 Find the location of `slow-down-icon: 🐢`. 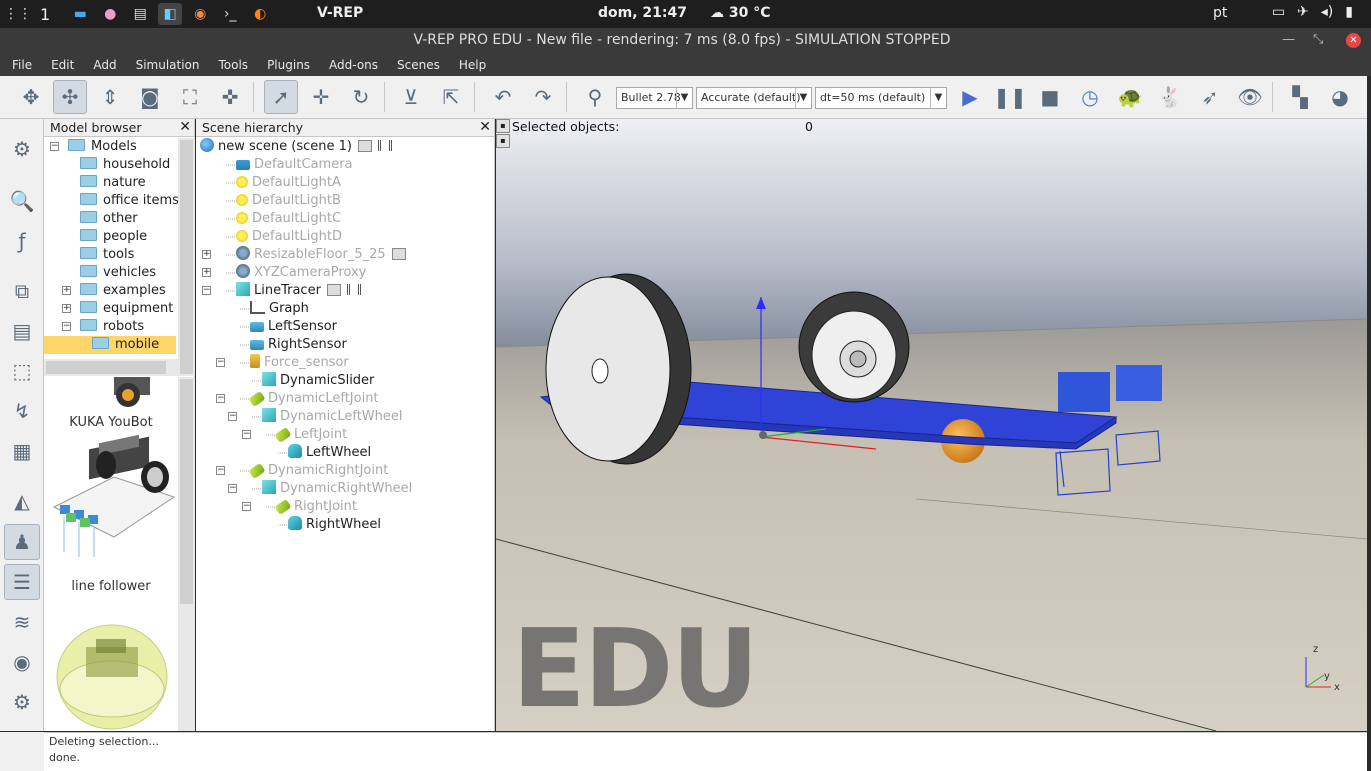

slow-down-icon: 🐢 is located at coordinates (1130, 97).